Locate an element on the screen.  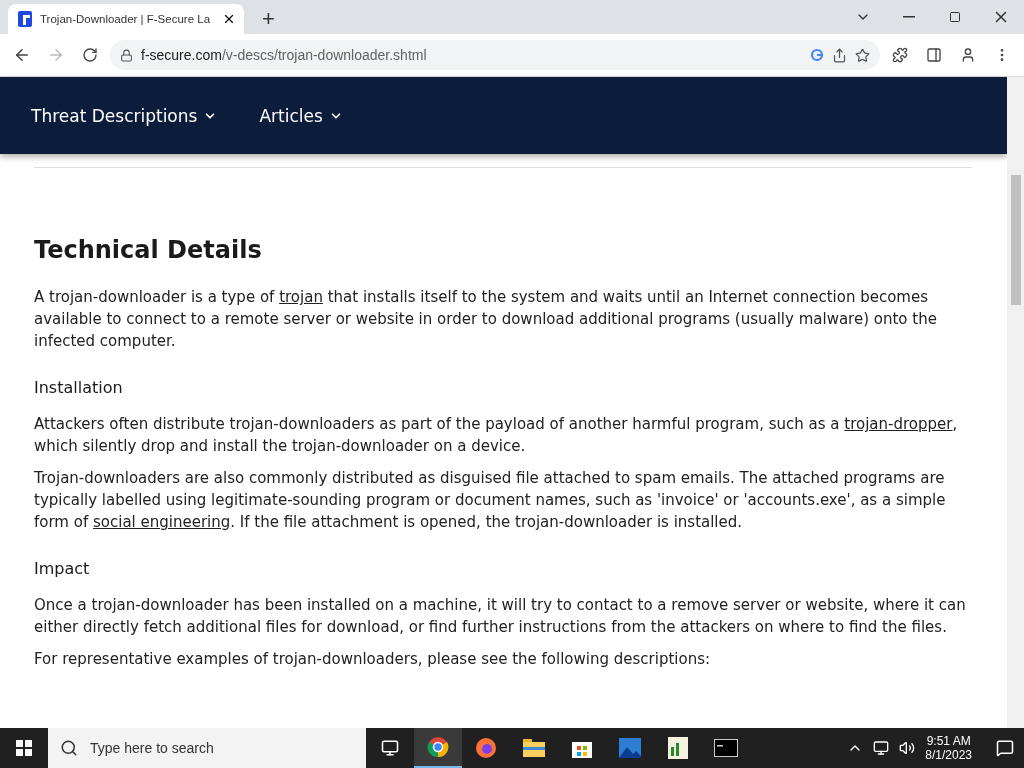
forward-arrow-icon is located at coordinates (56, 55).